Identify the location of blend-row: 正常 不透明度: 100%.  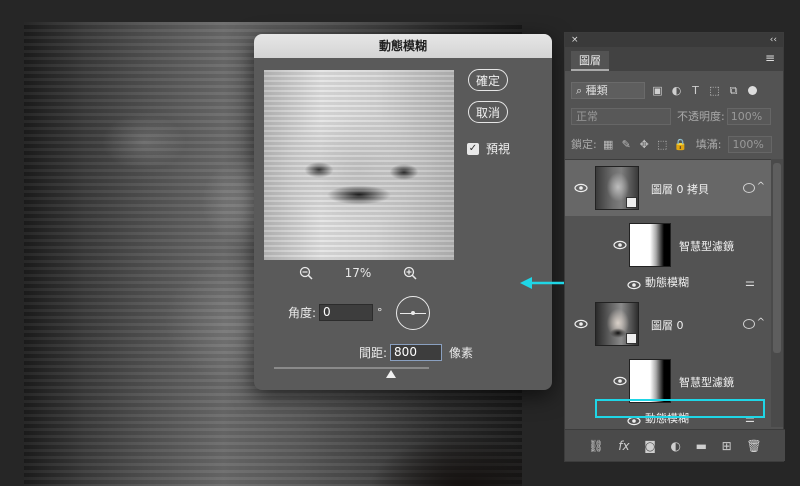
(675, 116).